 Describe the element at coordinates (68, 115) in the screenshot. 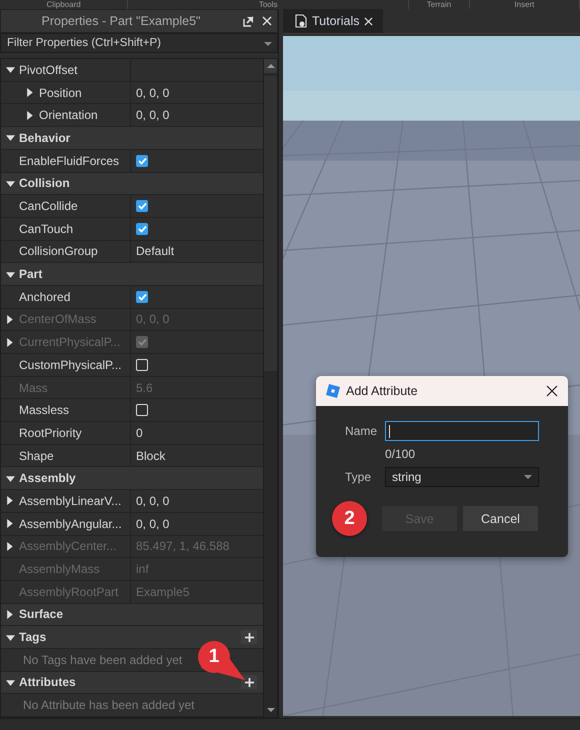

I see `property-name: Orientation` at that location.